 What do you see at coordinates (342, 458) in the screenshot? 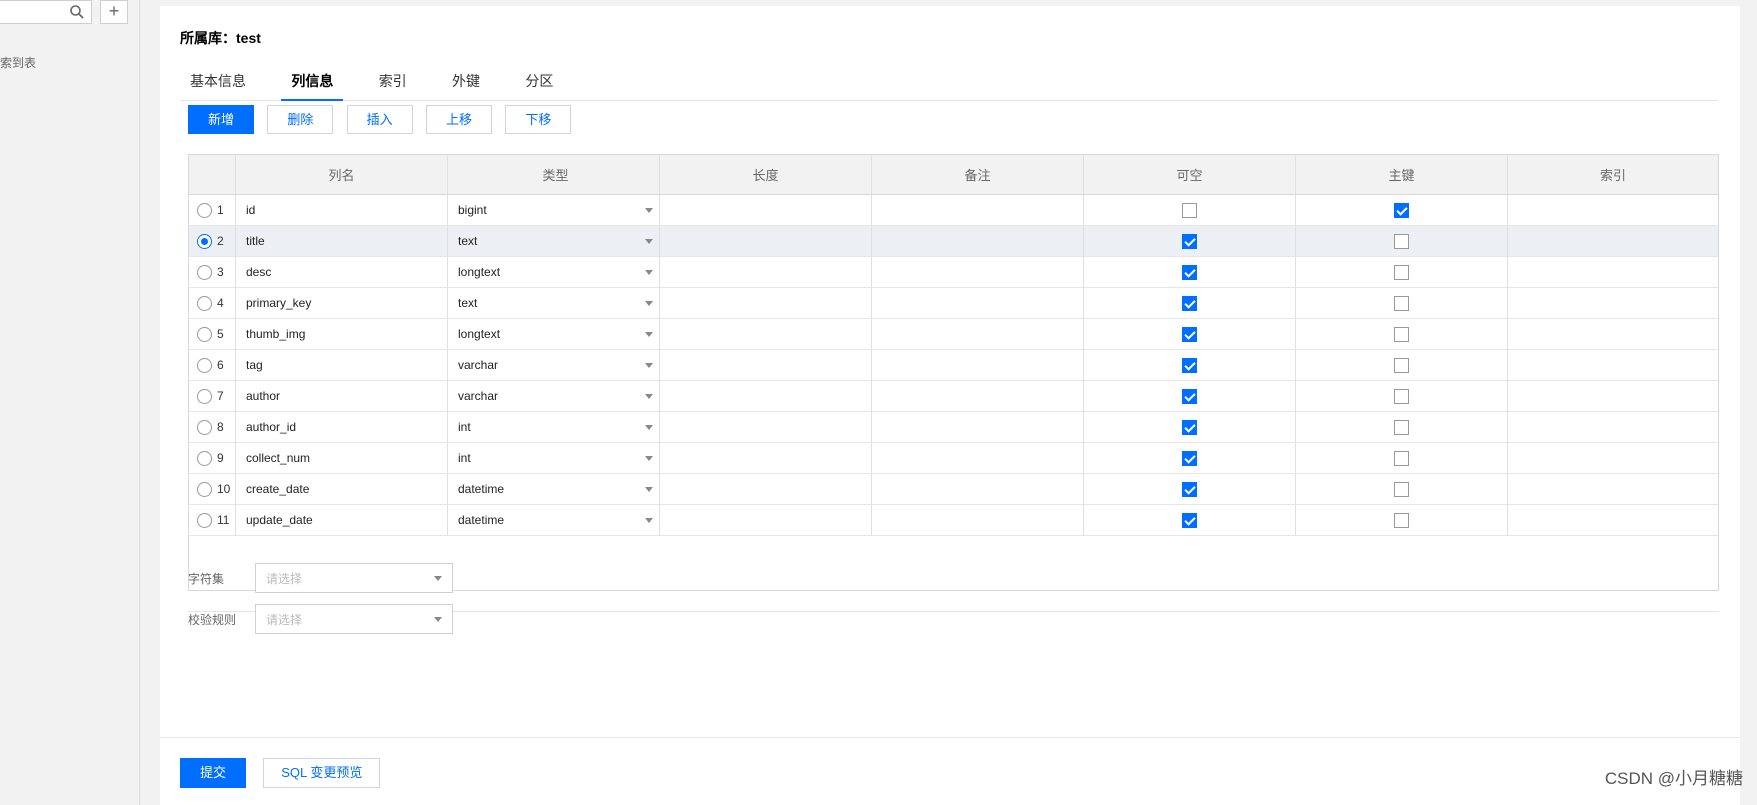
I see `column-name-cell: collect_num` at bounding box center [342, 458].